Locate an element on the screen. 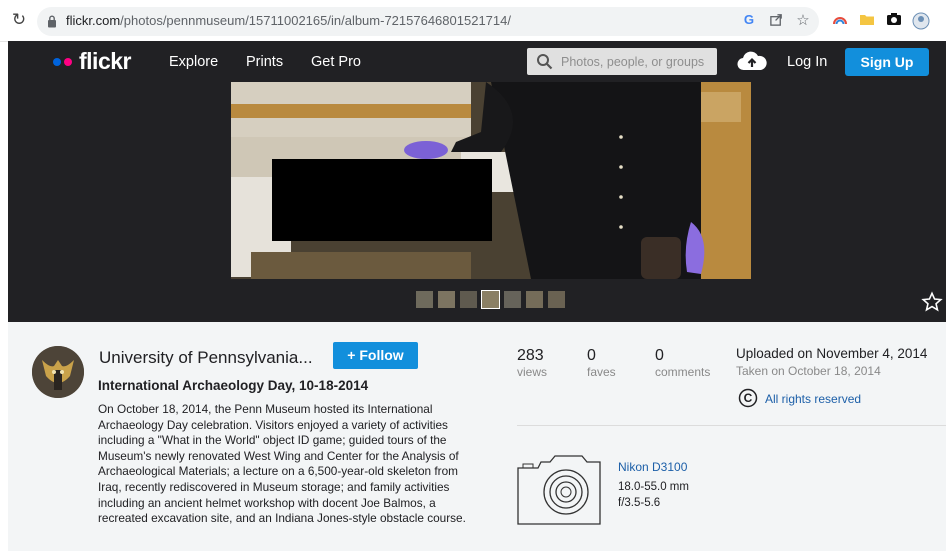 Image resolution: width=946 pixels, height=551 pixels. url-host: flickr.com is located at coordinates (93, 20).